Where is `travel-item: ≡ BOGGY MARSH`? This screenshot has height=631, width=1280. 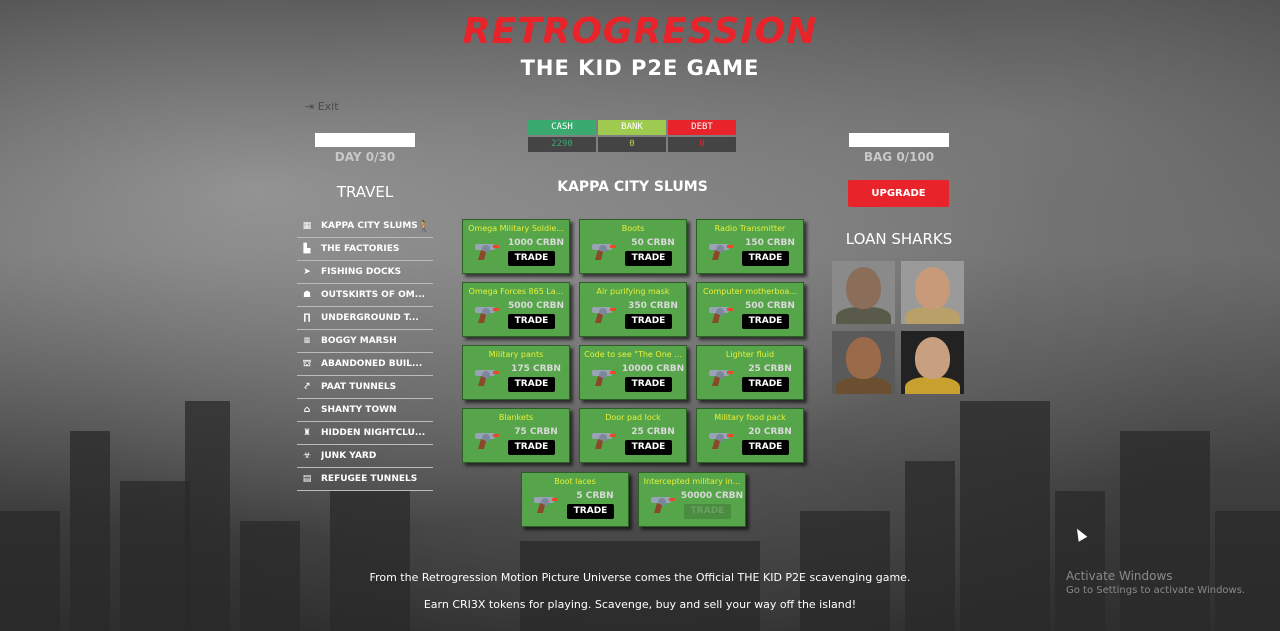 travel-item: ≡ BOGGY MARSH is located at coordinates (365, 341).